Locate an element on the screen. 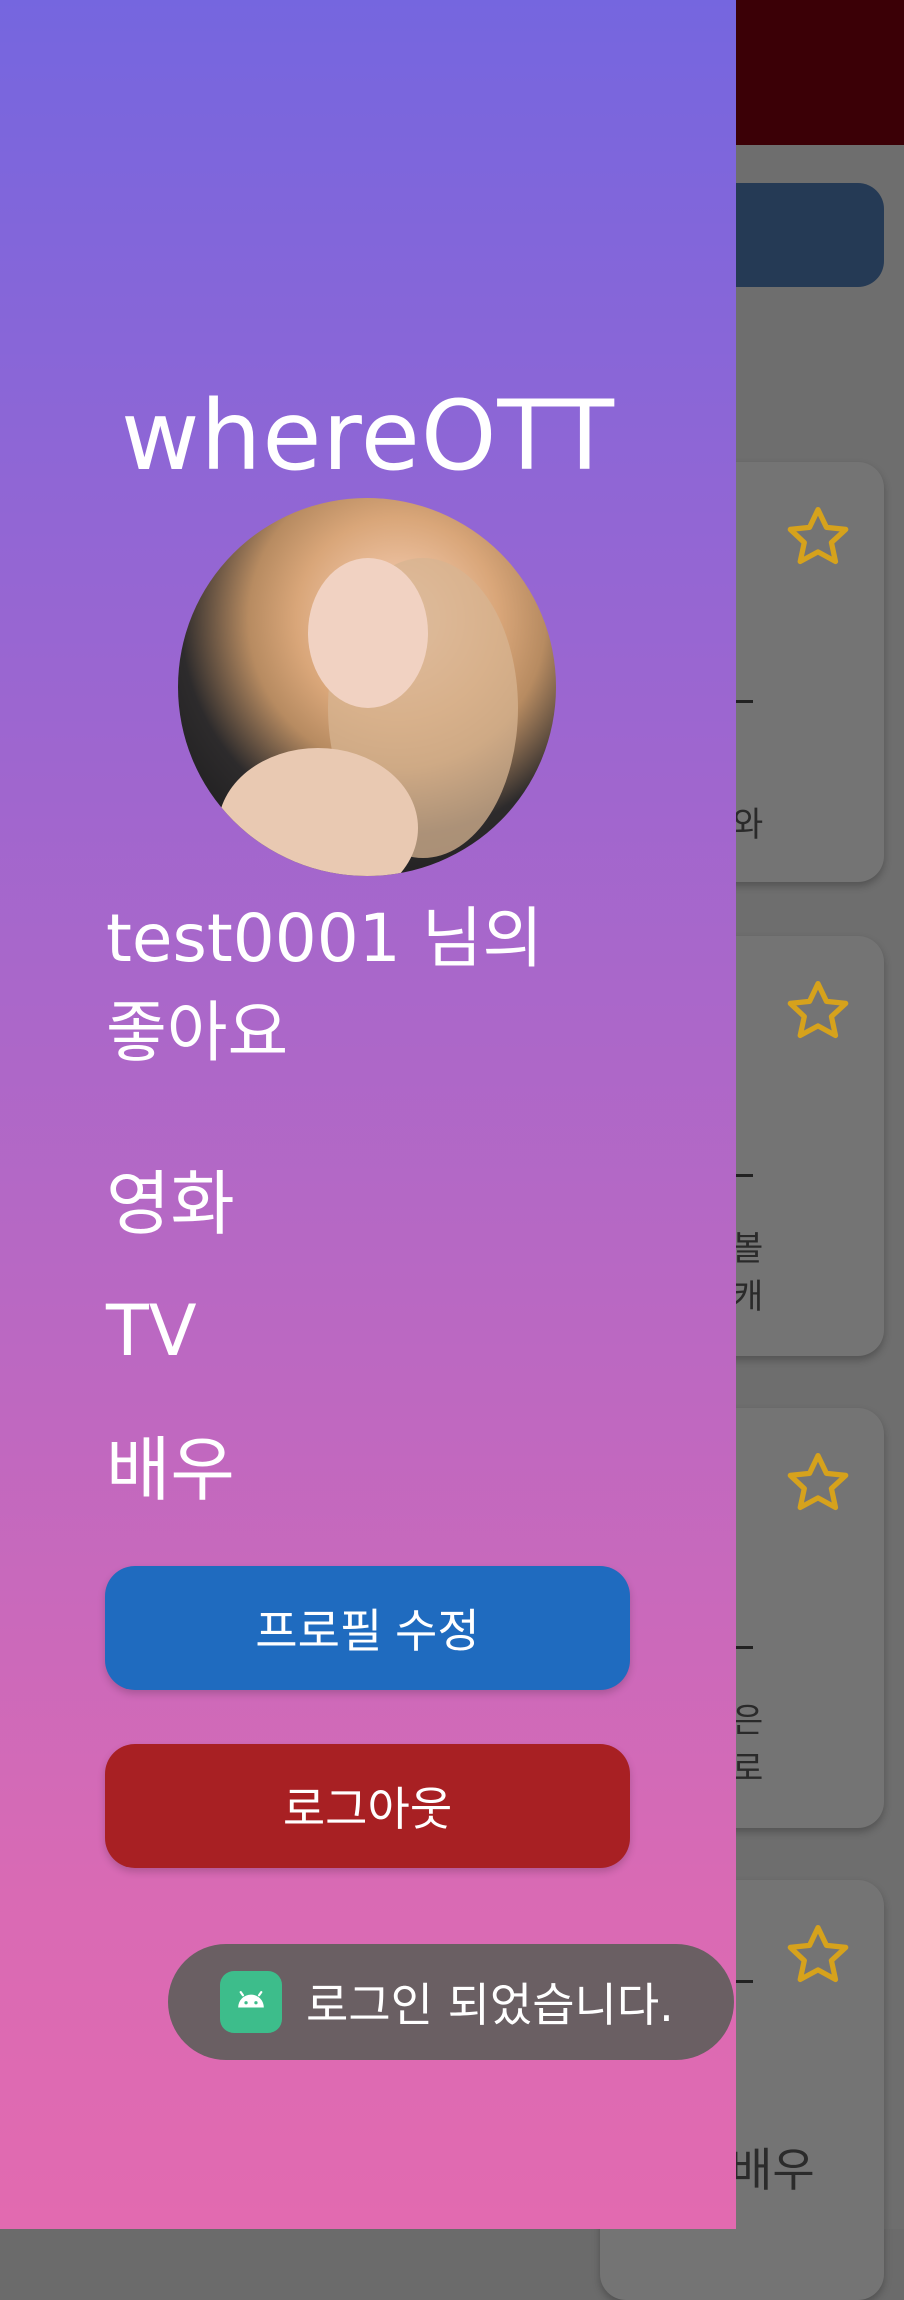 The height and width of the screenshot is (2300, 904). app-title: whereOTT is located at coordinates (368, 436).